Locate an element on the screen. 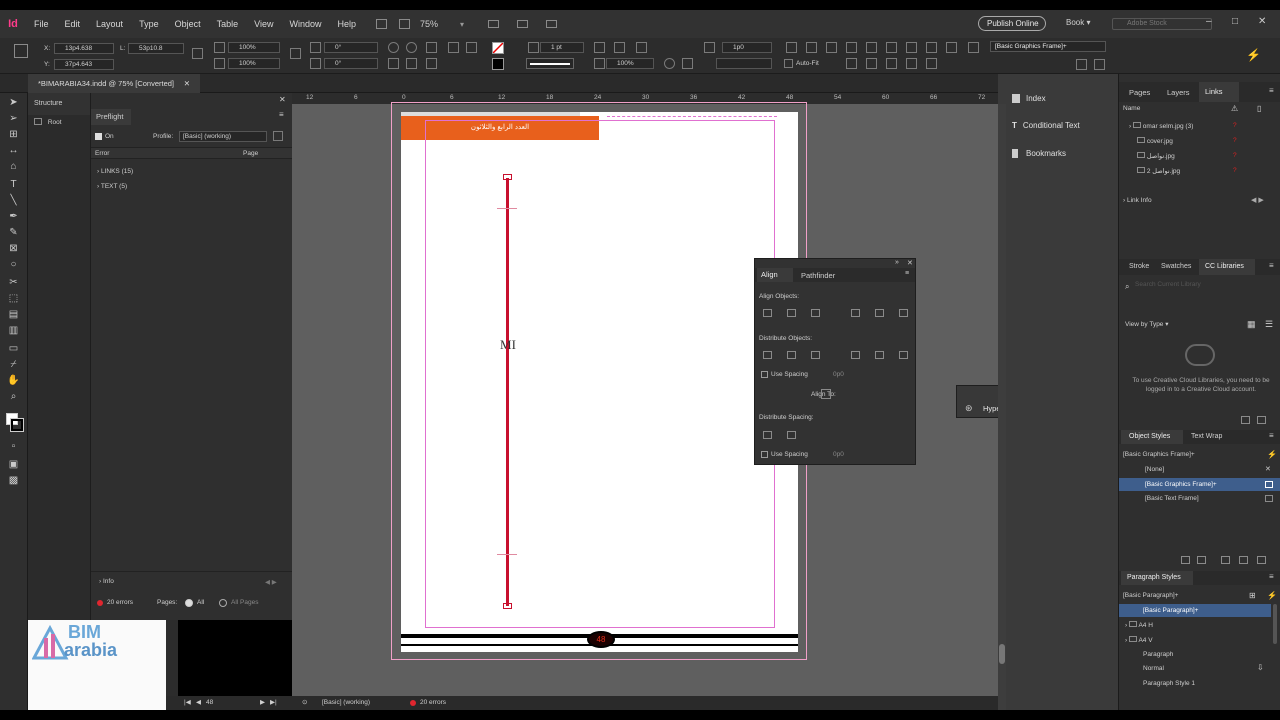 The height and width of the screenshot is (720, 1280). distribute-right-edges-icon is located at coordinates (903, 355).